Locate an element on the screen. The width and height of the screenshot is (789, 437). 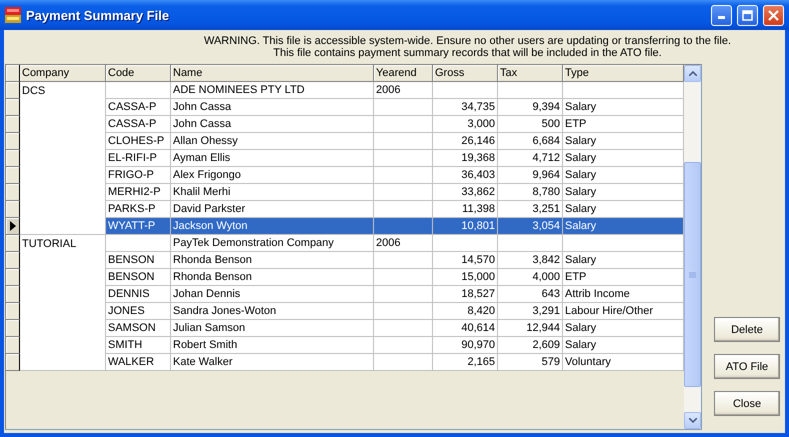
table-cell: 579 is located at coordinates (530, 362).